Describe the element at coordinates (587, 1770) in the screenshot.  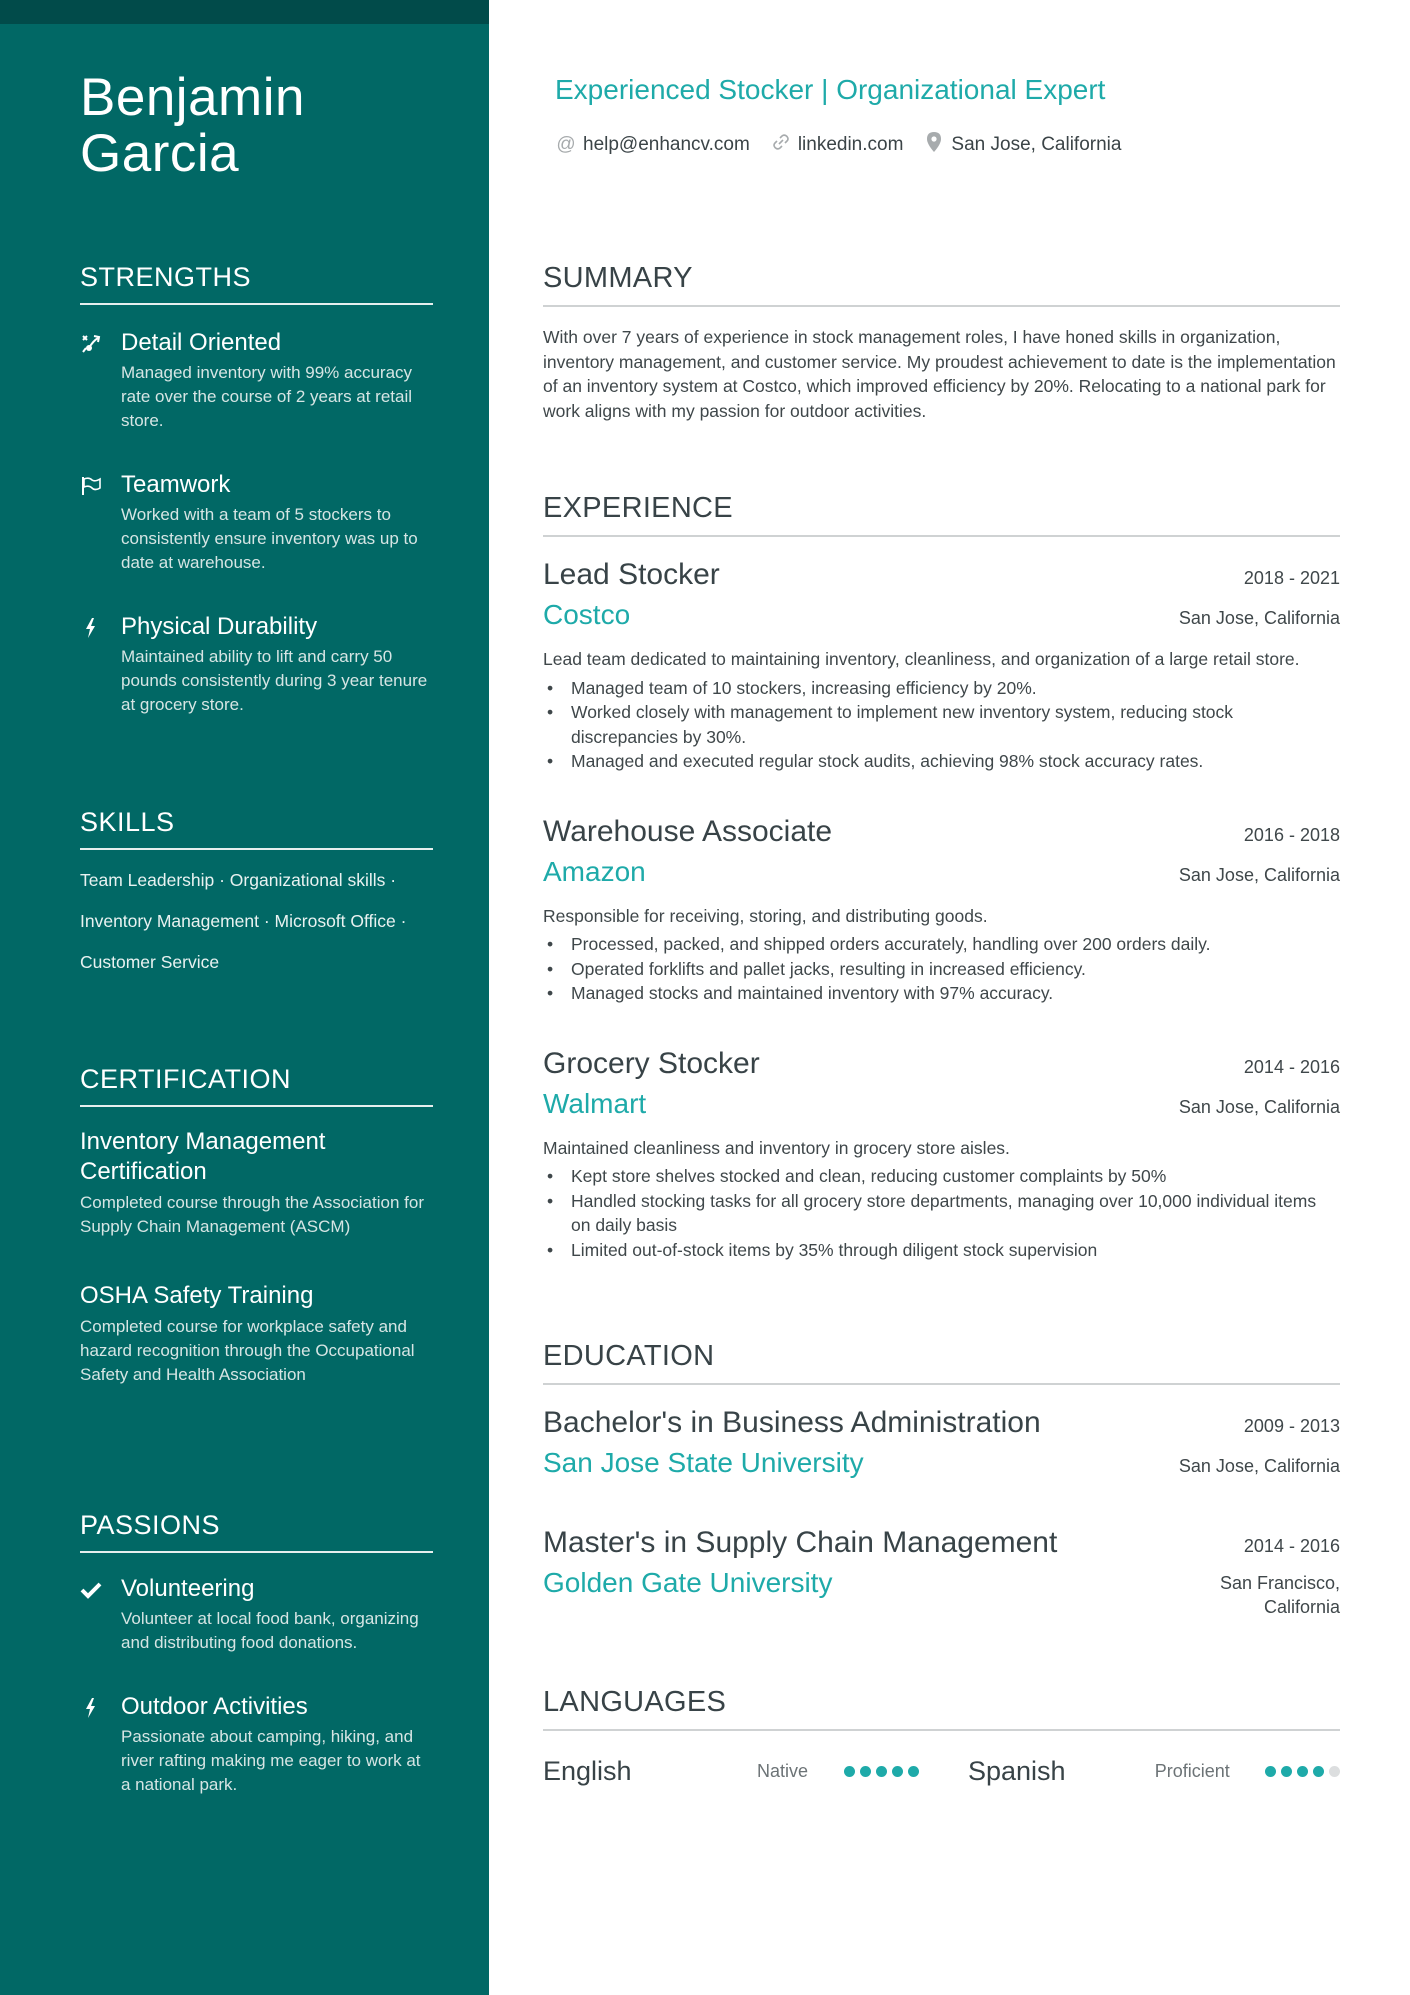
I see `language-name: English` at that location.